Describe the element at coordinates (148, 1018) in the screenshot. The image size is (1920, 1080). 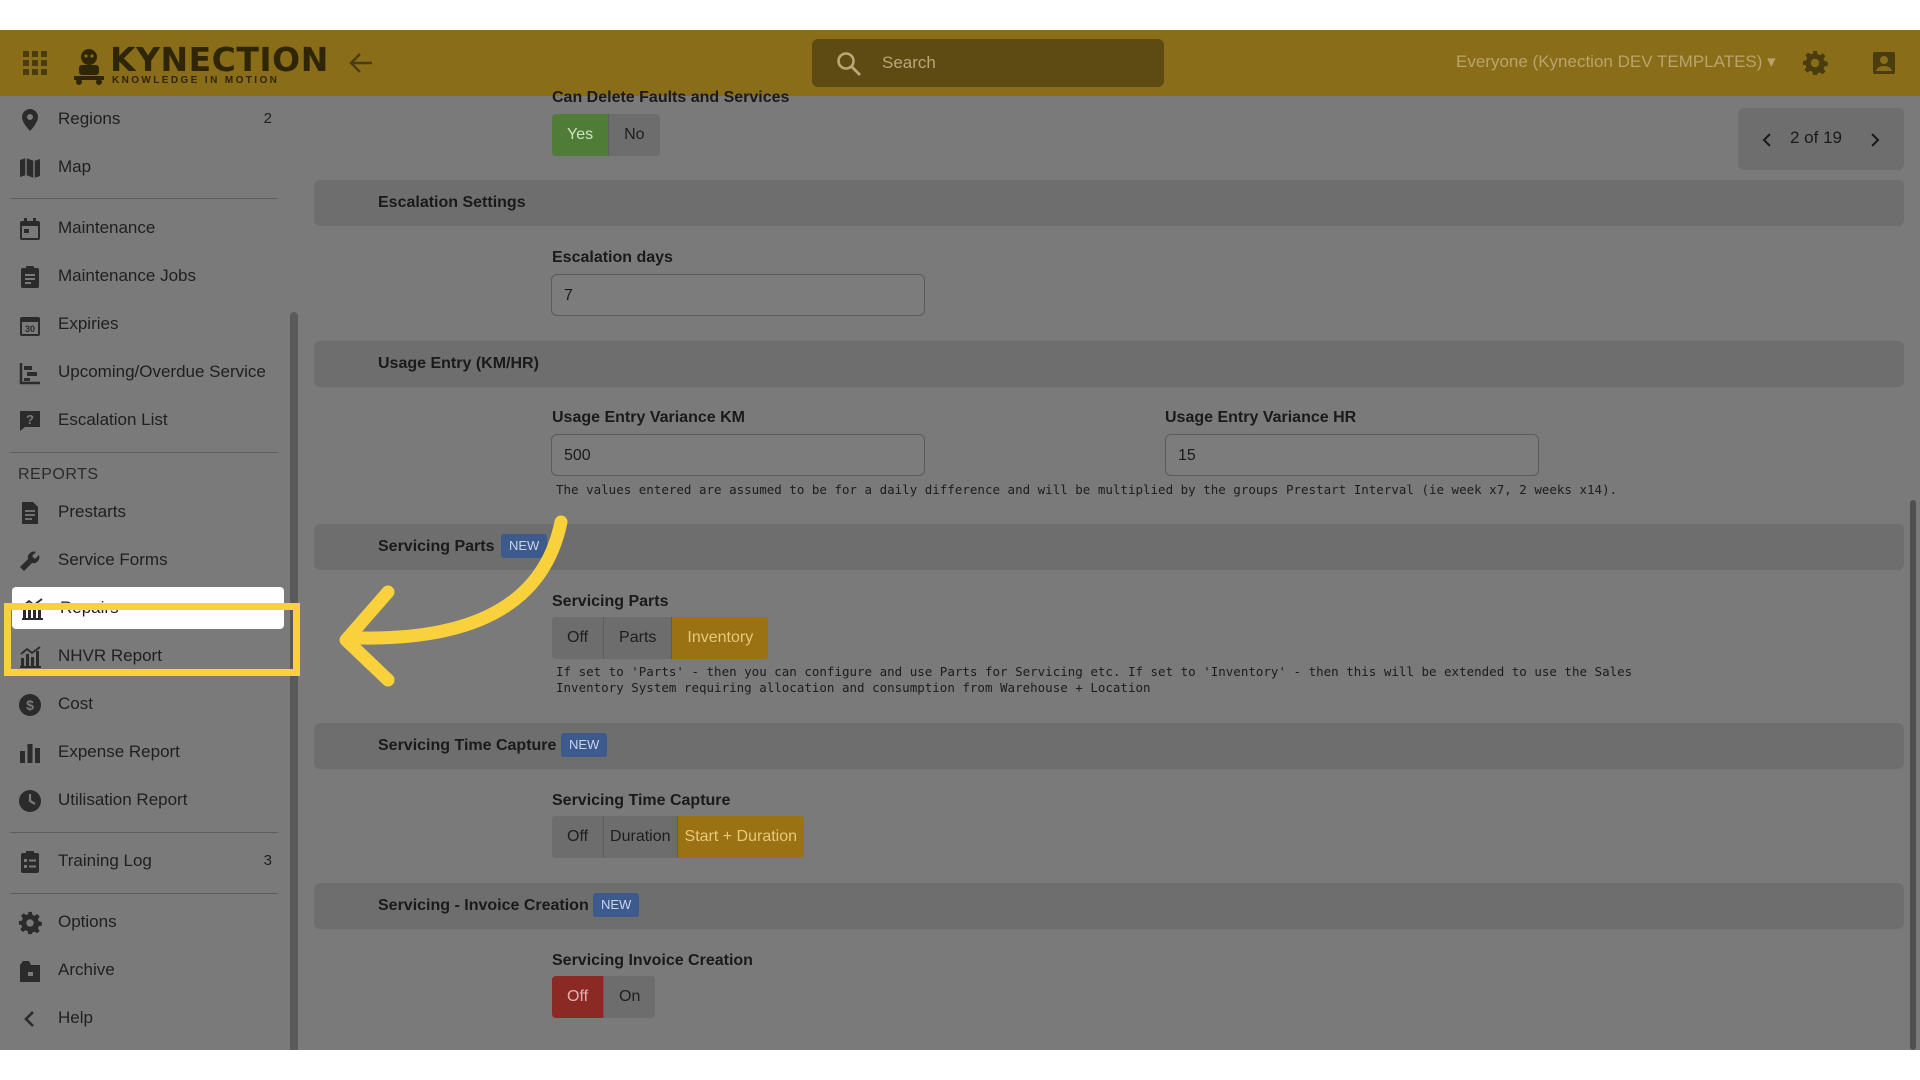
I see `sidebar-item-help: Help` at that location.